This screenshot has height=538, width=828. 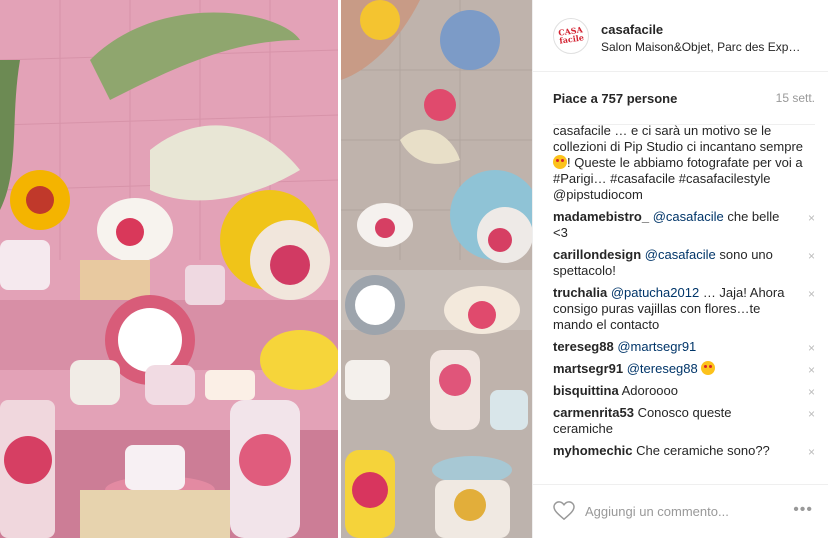 I want to click on mention-pipstudiocom-link: @pipstudiocom, so click(x=598, y=194).